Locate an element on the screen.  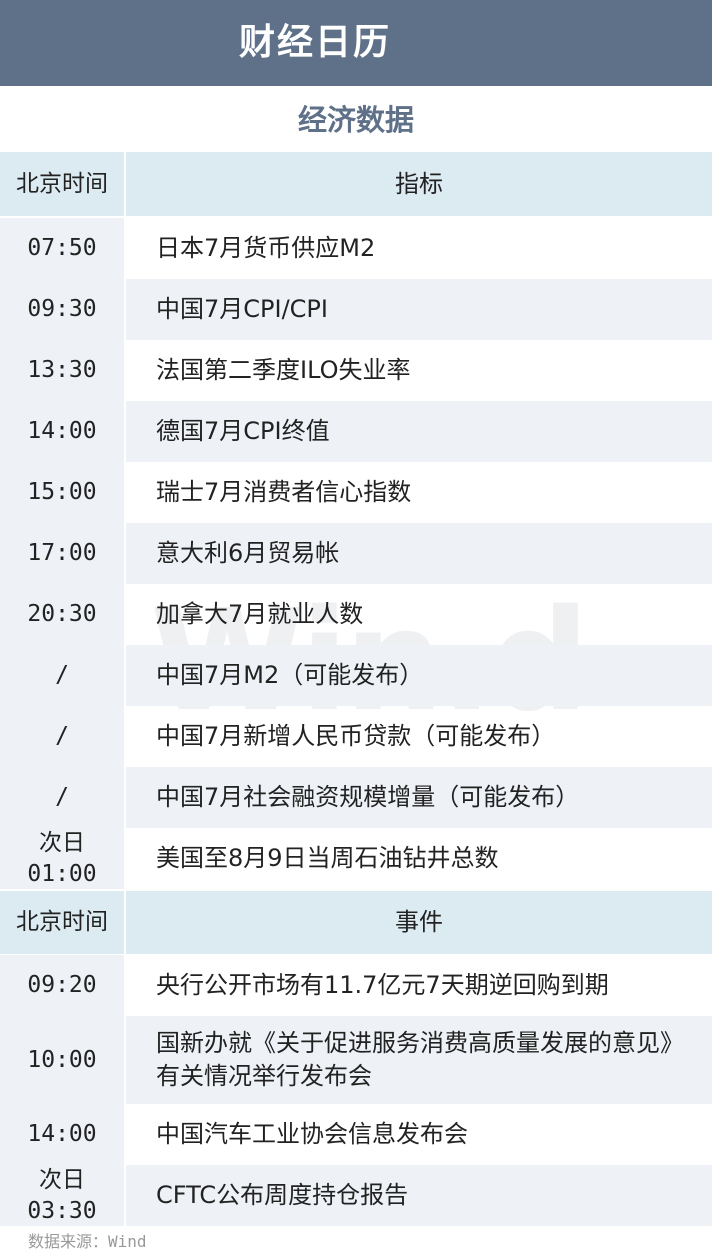
econ-table-header: 北京时间 指标 is located at coordinates (356, 184).